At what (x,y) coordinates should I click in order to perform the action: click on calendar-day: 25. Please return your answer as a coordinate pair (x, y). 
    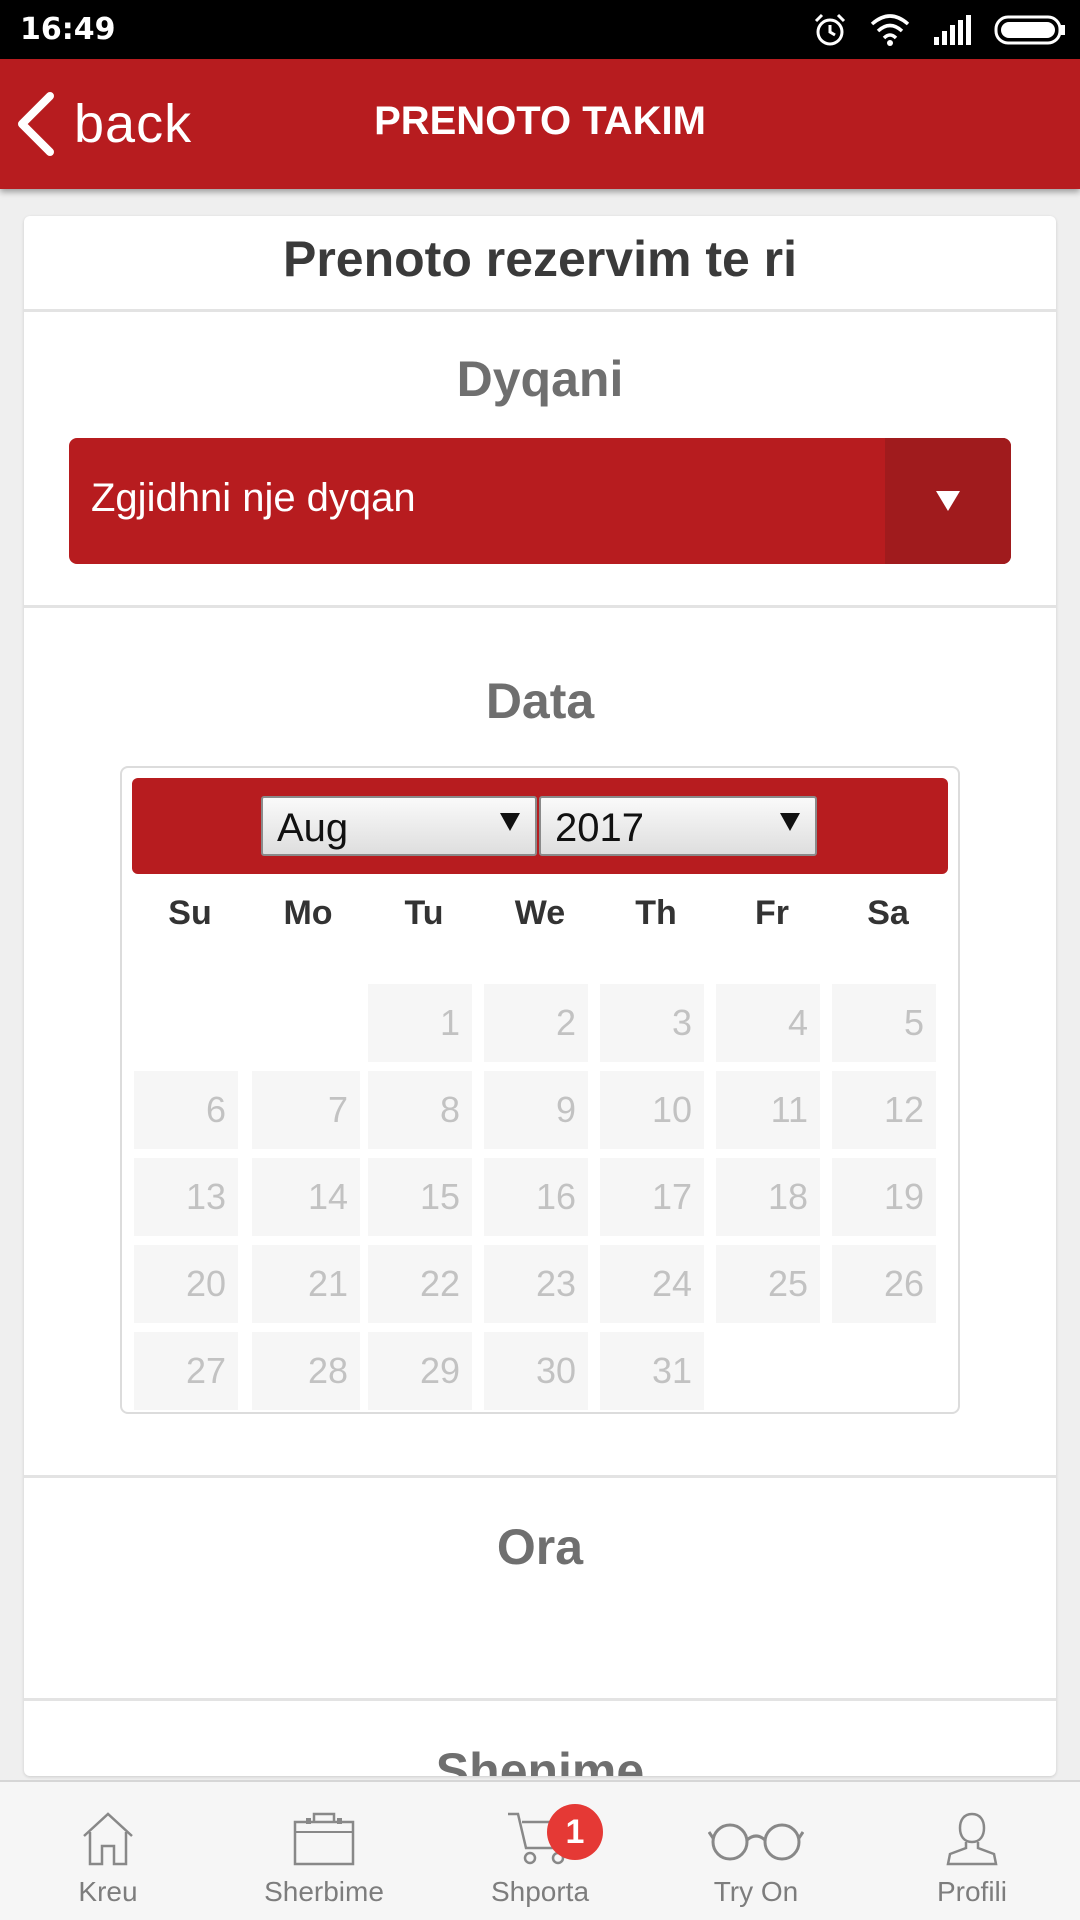
    Looking at the image, I should click on (768, 1284).